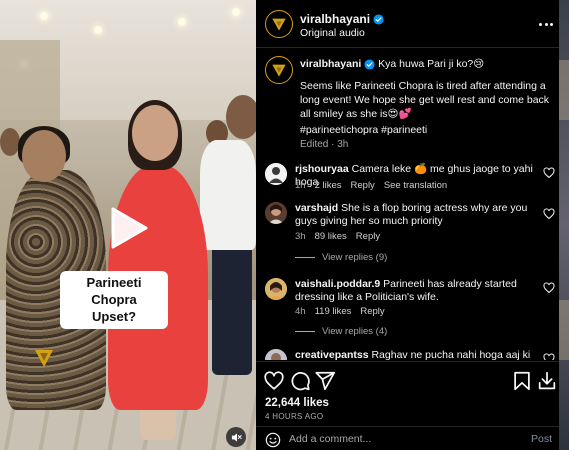  I want to click on share-icon, so click(325, 381).